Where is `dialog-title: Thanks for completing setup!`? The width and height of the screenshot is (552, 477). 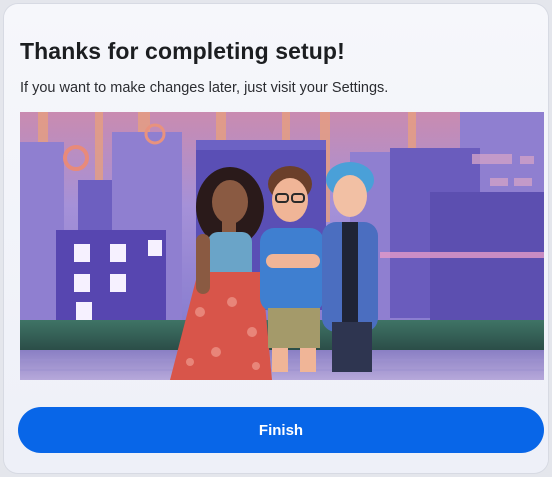
dialog-title: Thanks for completing setup! is located at coordinates (182, 51).